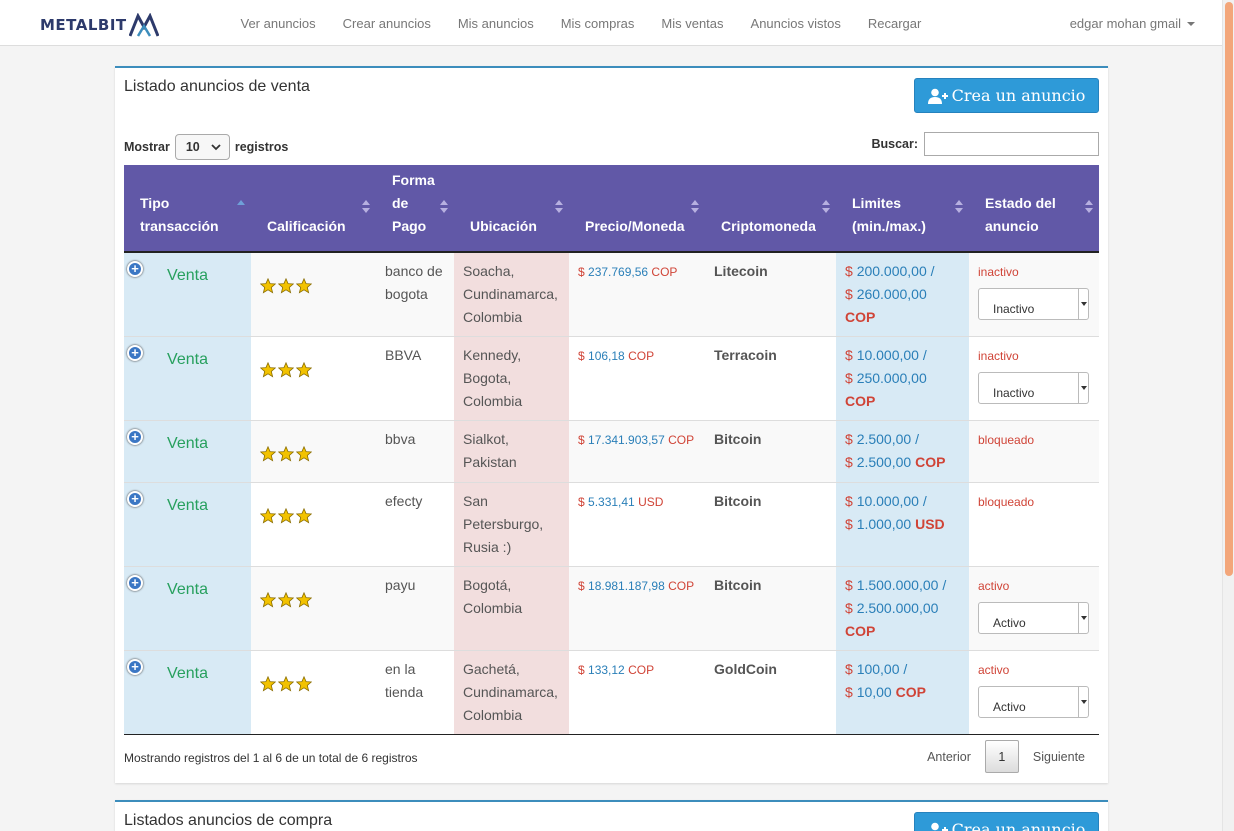  Describe the element at coordinates (495, 23) in the screenshot. I see `nav-mis-anuncios: Mis anuncios` at that location.